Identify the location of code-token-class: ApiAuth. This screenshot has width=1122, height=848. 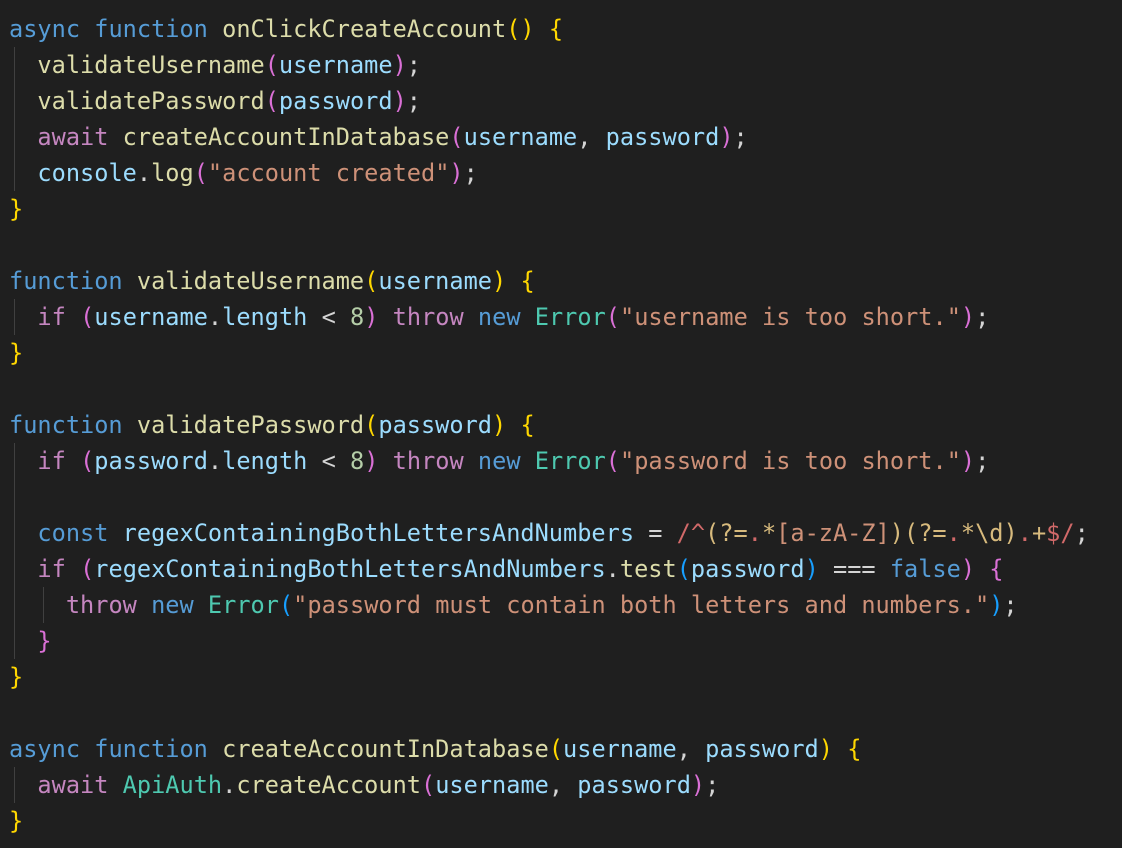
(172, 785).